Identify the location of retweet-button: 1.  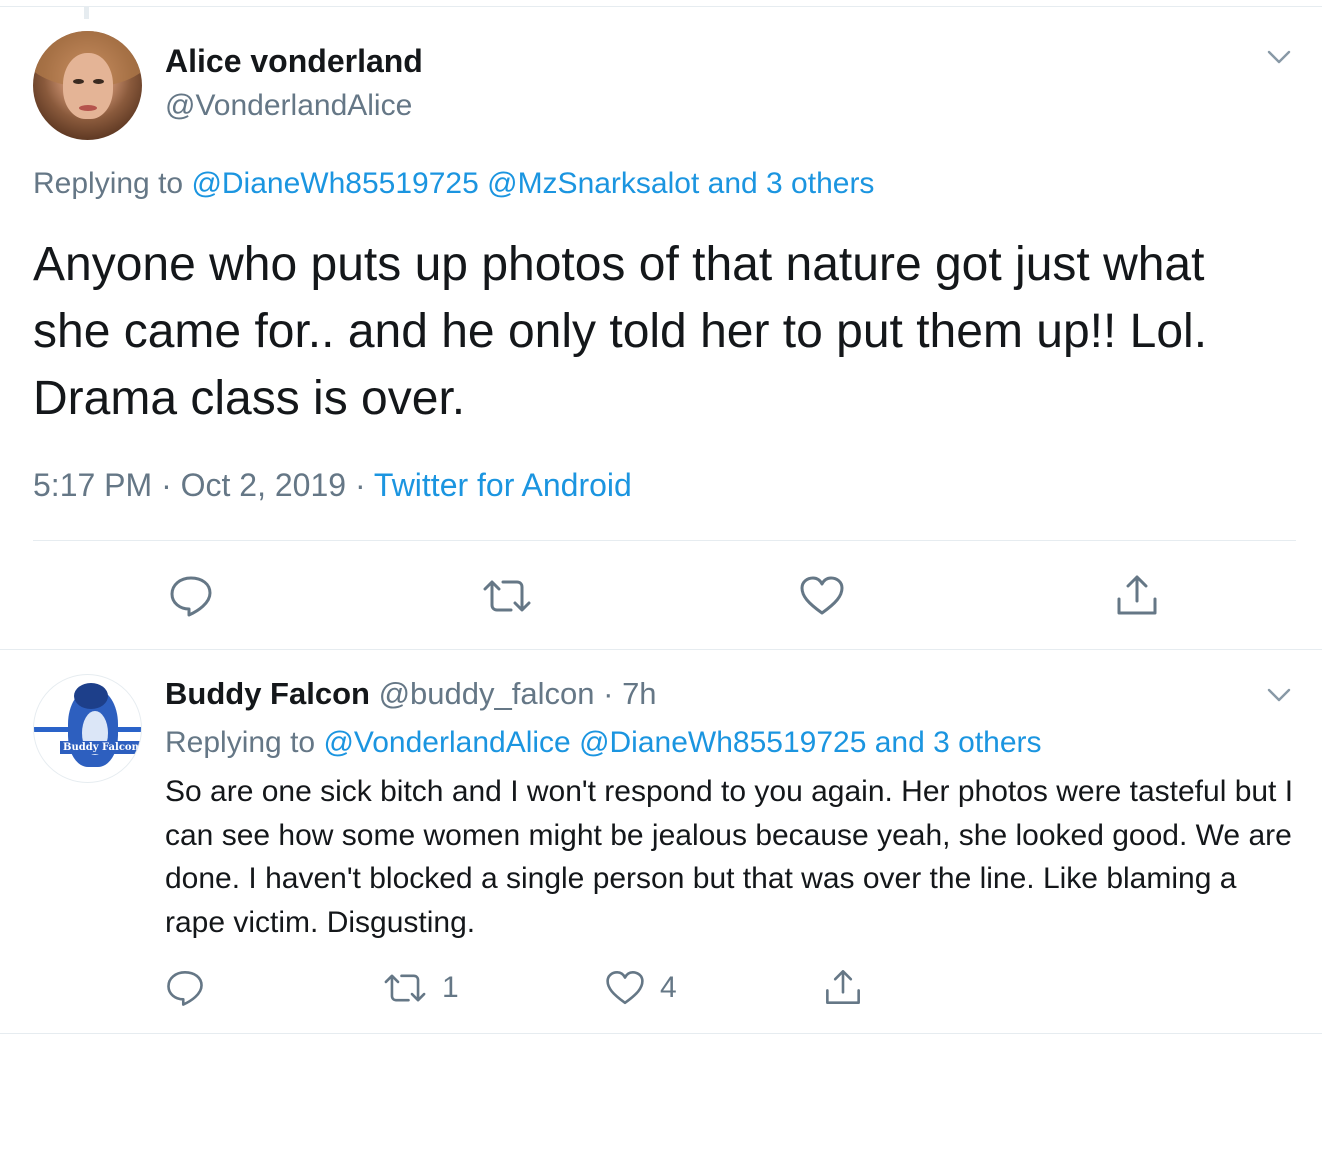
(420, 988).